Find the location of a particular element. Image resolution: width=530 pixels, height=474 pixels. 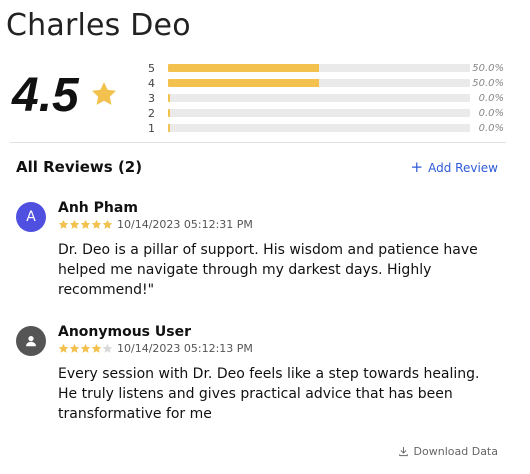

add-review-label: Add Review is located at coordinates (463, 167).